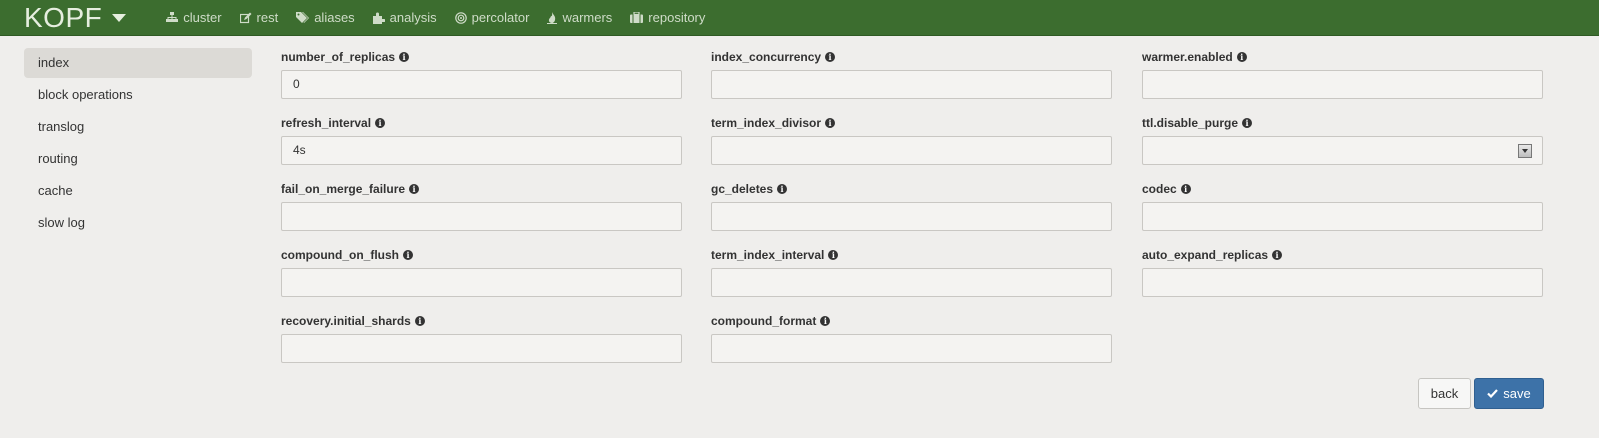 This screenshot has width=1599, height=438. Describe the element at coordinates (63, 17) in the screenshot. I see `brand-label: KOPF` at that location.